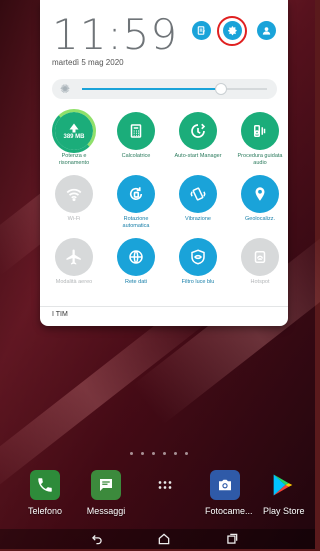 The image size is (320, 551). I want to click on tile-calculator: Calcolatrice, so click(136, 136).